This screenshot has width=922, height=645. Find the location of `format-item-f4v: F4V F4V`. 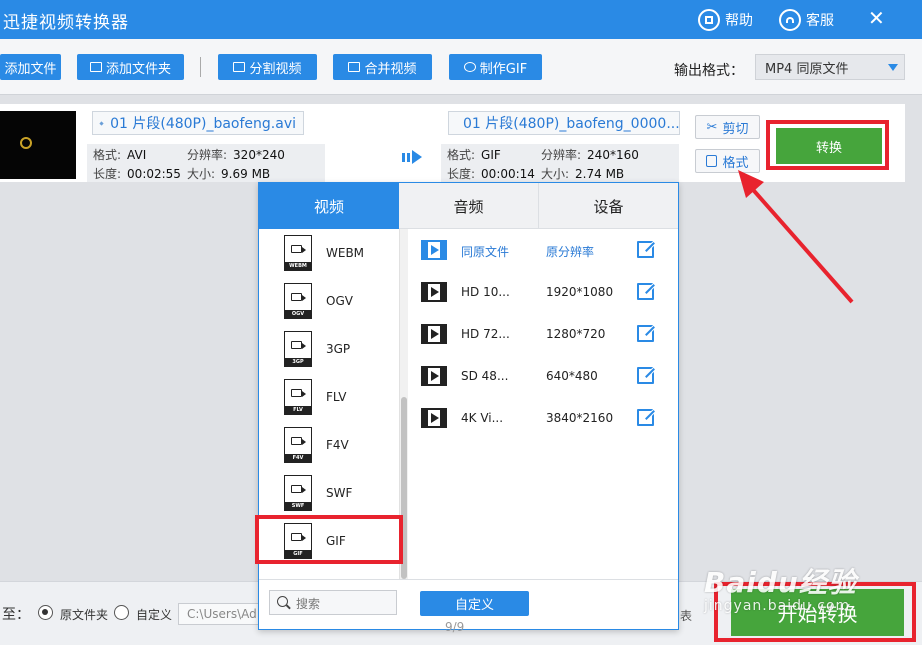

format-item-f4v: F4V F4V is located at coordinates (329, 445).